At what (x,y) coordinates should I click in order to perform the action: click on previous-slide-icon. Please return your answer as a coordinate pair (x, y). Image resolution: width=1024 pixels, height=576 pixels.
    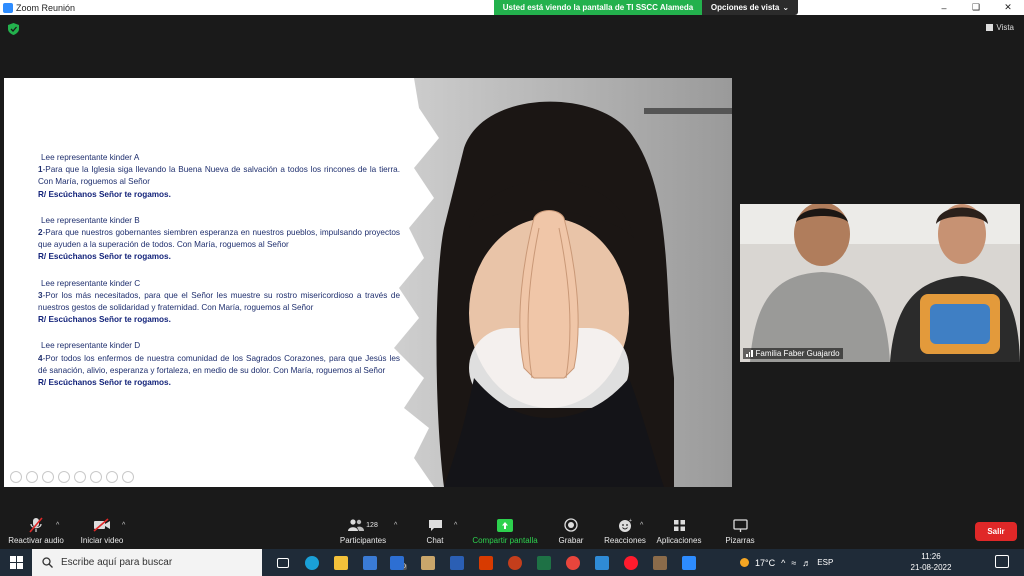
    Looking at the image, I should click on (16, 477).